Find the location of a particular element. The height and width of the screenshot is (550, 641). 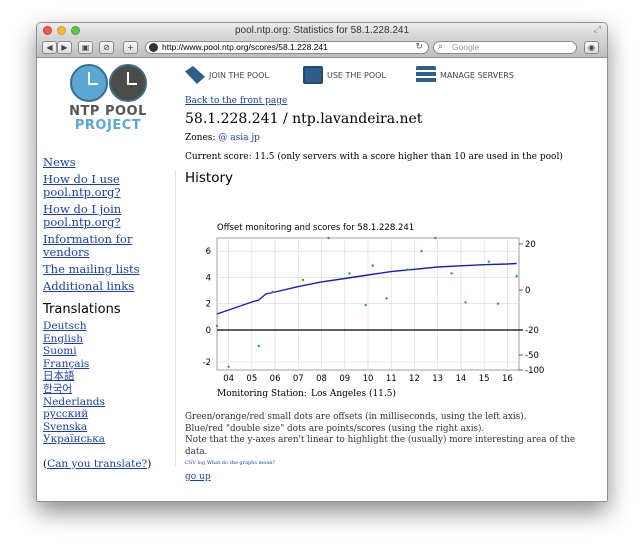

reload-icon: ↻ is located at coordinates (419, 47).